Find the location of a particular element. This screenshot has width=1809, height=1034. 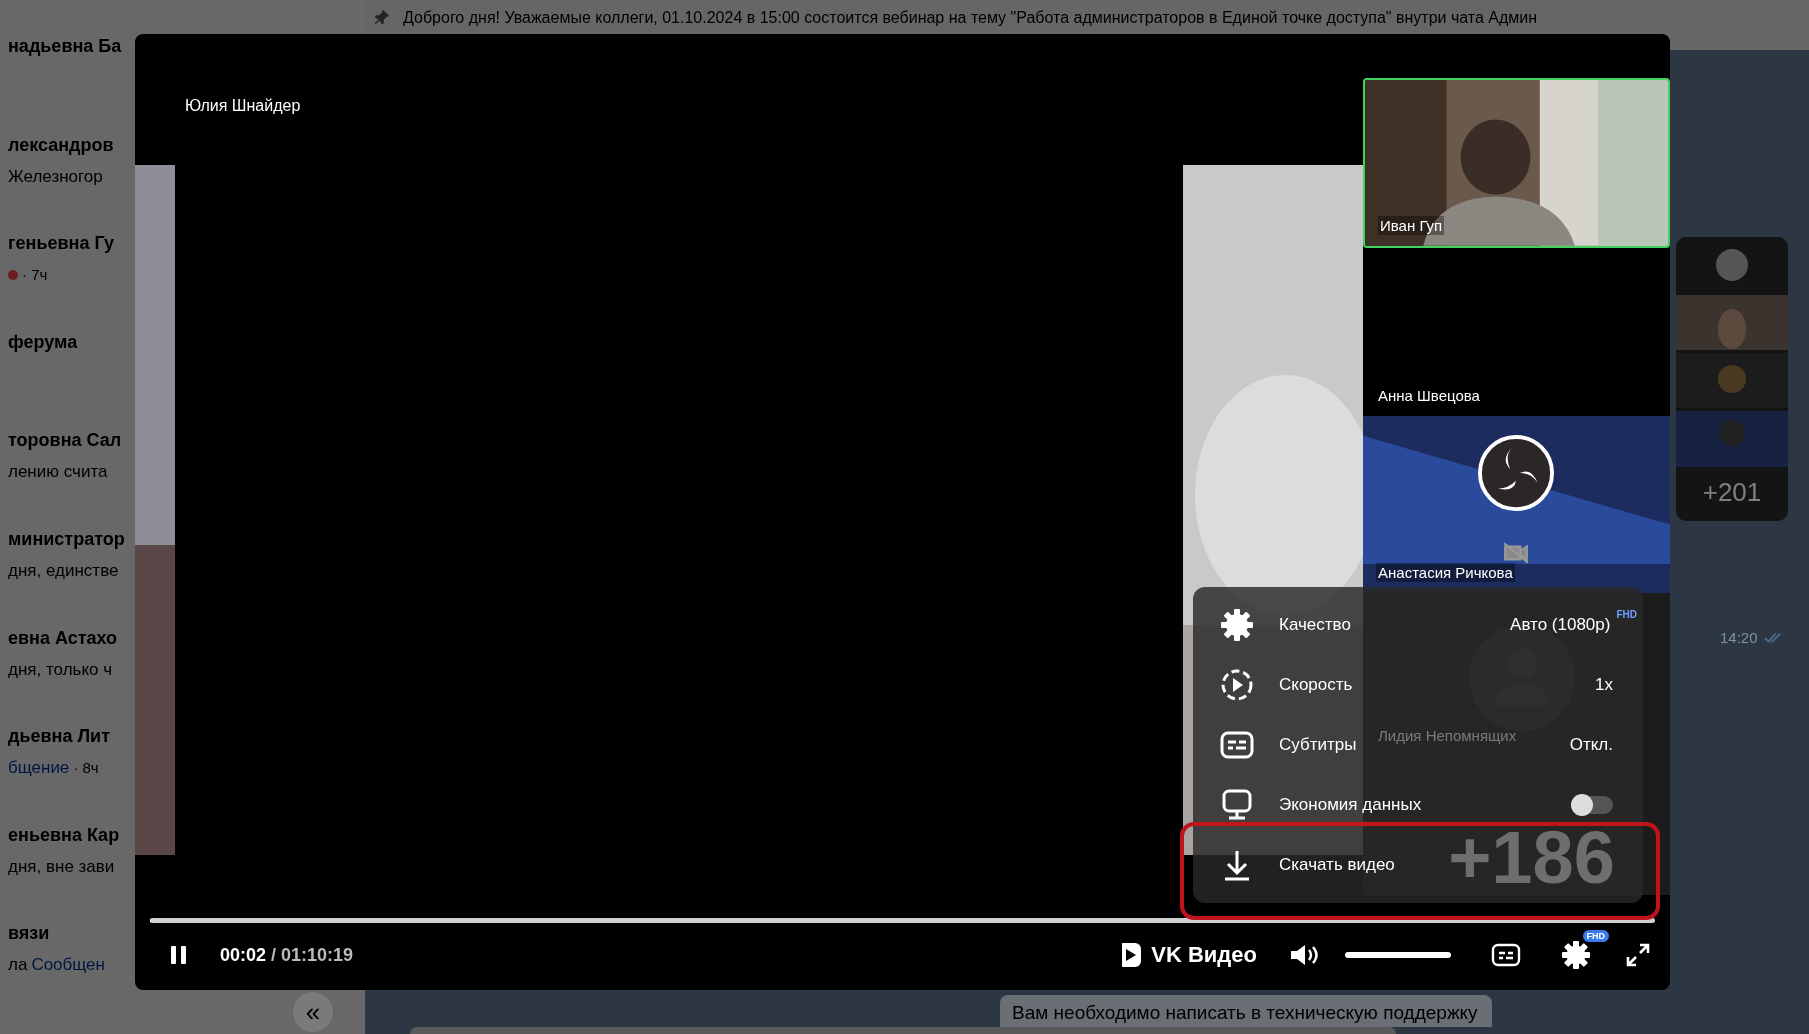

chat-time: · 8ч is located at coordinates (86, 768).